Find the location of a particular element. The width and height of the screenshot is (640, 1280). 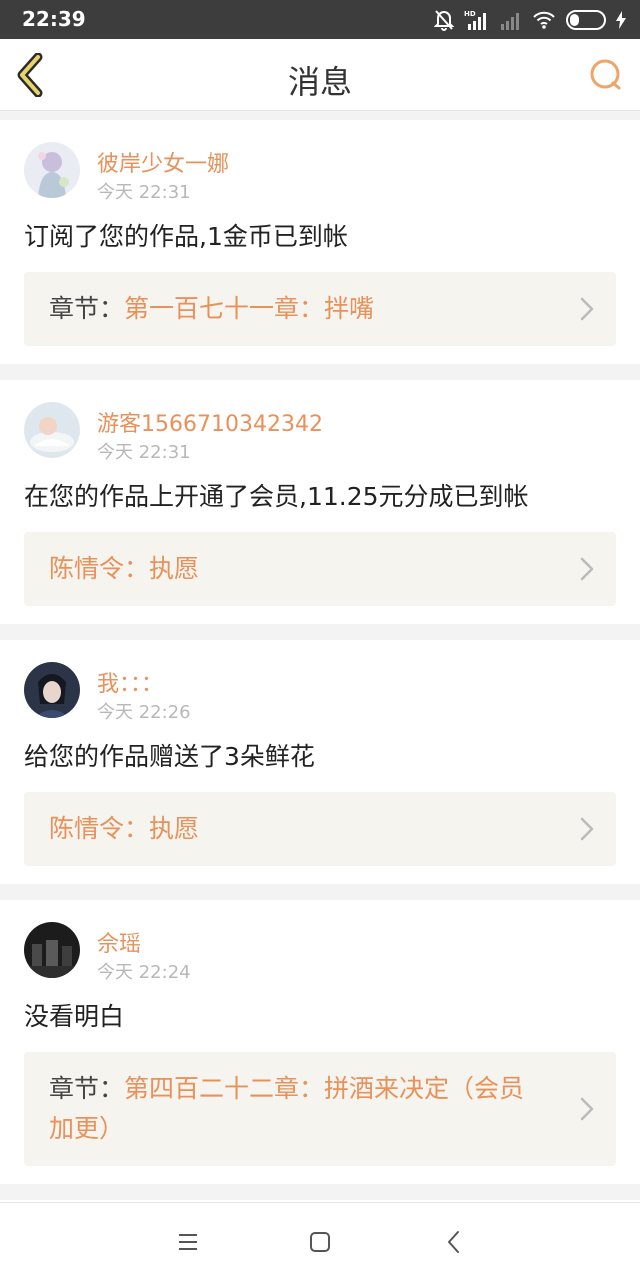

search-icon is located at coordinates (605, 74).